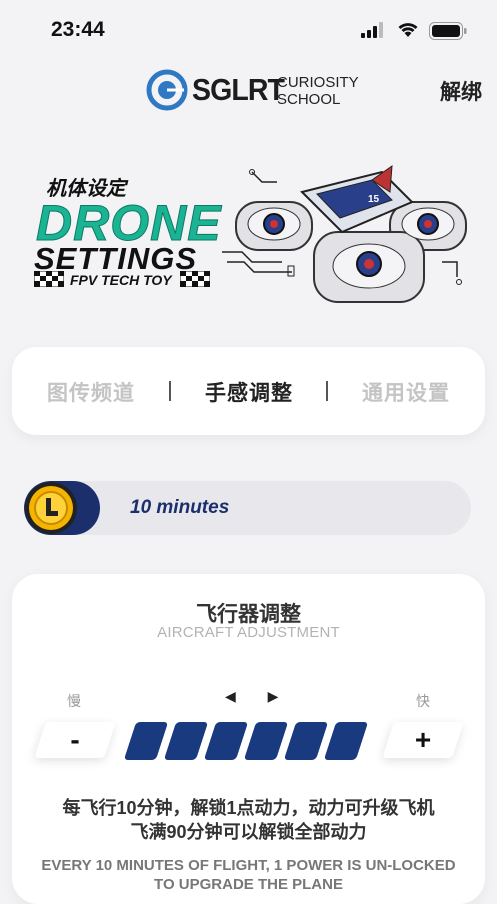  Describe the element at coordinates (461, 91) in the screenshot. I see `unbind-button: 解绑` at that location.